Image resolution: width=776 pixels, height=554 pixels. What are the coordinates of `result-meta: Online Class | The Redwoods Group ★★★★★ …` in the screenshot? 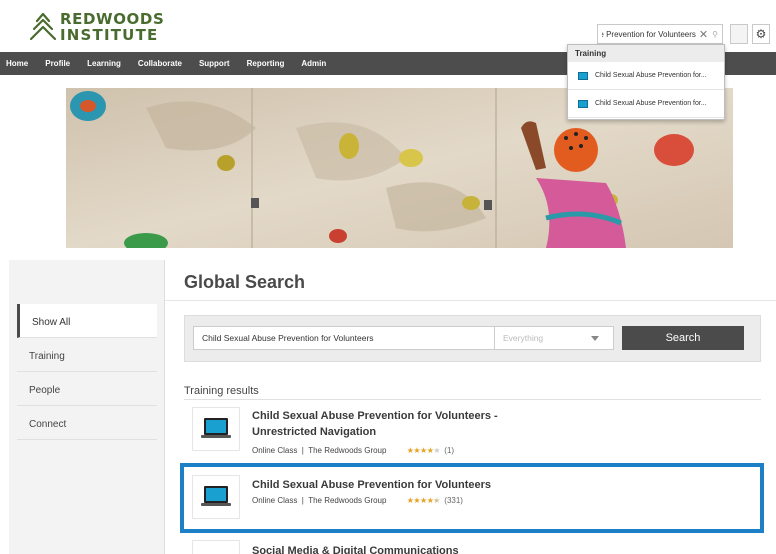 It's located at (353, 450).